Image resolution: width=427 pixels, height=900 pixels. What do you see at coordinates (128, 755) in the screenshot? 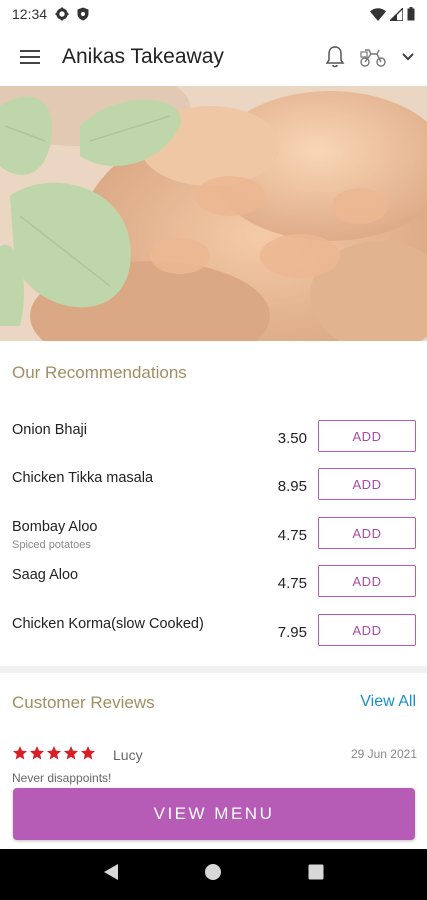
I see `reviewer-name: Lucy` at bounding box center [128, 755].